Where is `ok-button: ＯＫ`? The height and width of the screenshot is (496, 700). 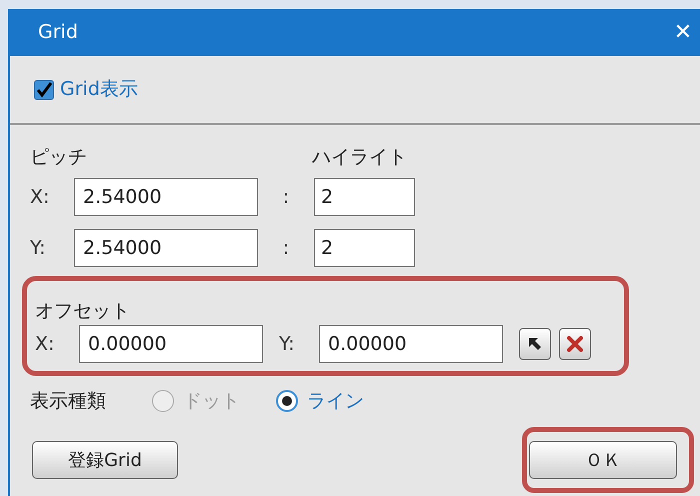
ok-button: ＯＫ is located at coordinates (603, 460).